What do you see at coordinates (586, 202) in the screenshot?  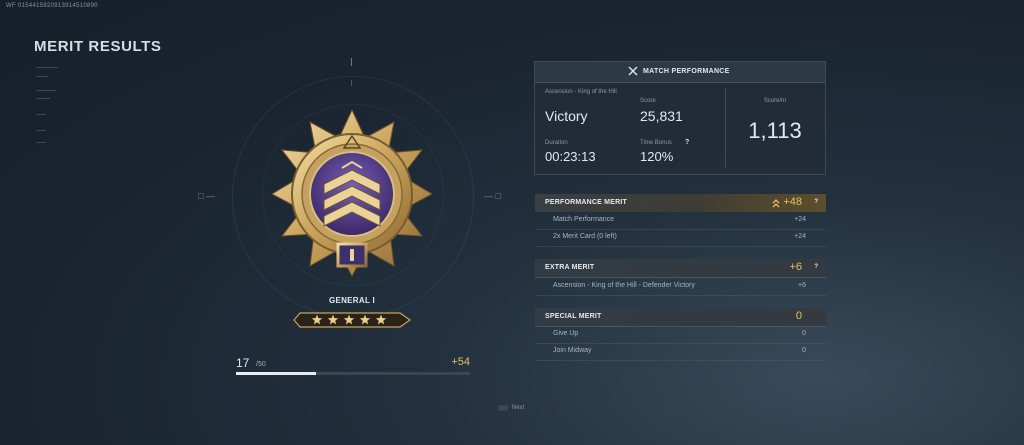 I see `performance-merit-title: PERFORMANCE MERIT` at bounding box center [586, 202].